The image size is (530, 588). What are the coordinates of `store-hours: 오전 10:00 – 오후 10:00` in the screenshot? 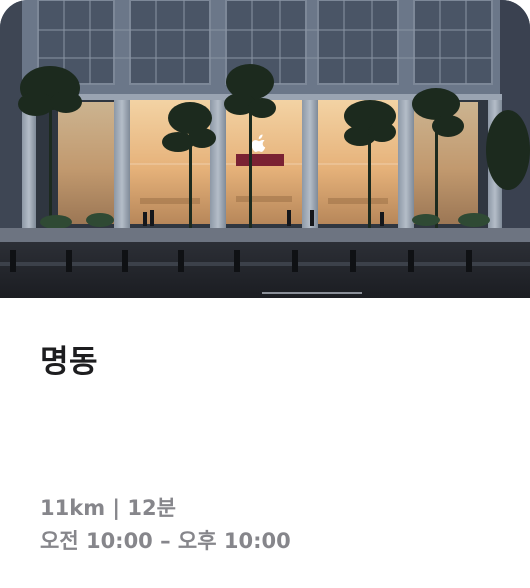 It's located at (165, 541).